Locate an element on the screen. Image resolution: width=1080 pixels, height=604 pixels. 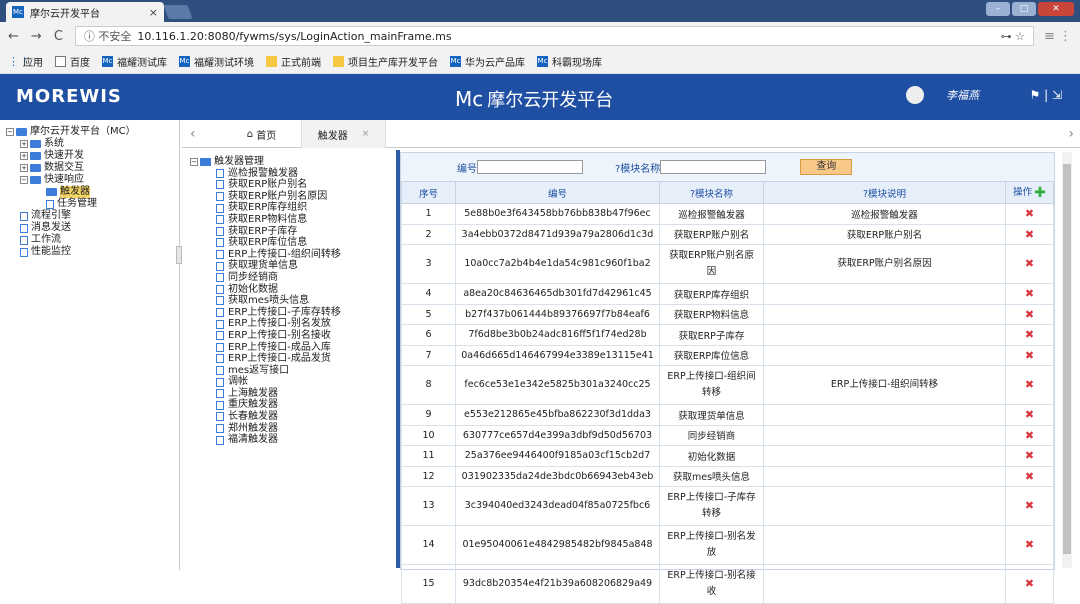
trigger-tree-item: ERP上传接口-成品入库 is located at coordinates (292, 348).